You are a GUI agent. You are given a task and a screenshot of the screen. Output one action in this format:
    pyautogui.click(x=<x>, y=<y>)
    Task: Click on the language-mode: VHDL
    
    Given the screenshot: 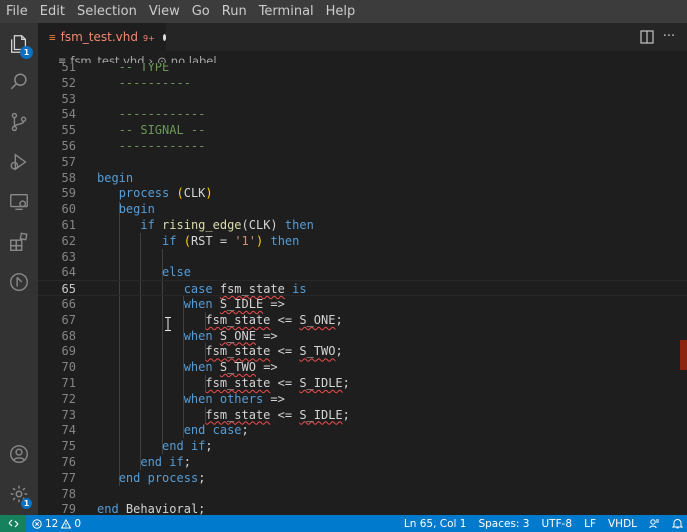 What is the action you would take?
    pyautogui.click(x=622, y=524)
    